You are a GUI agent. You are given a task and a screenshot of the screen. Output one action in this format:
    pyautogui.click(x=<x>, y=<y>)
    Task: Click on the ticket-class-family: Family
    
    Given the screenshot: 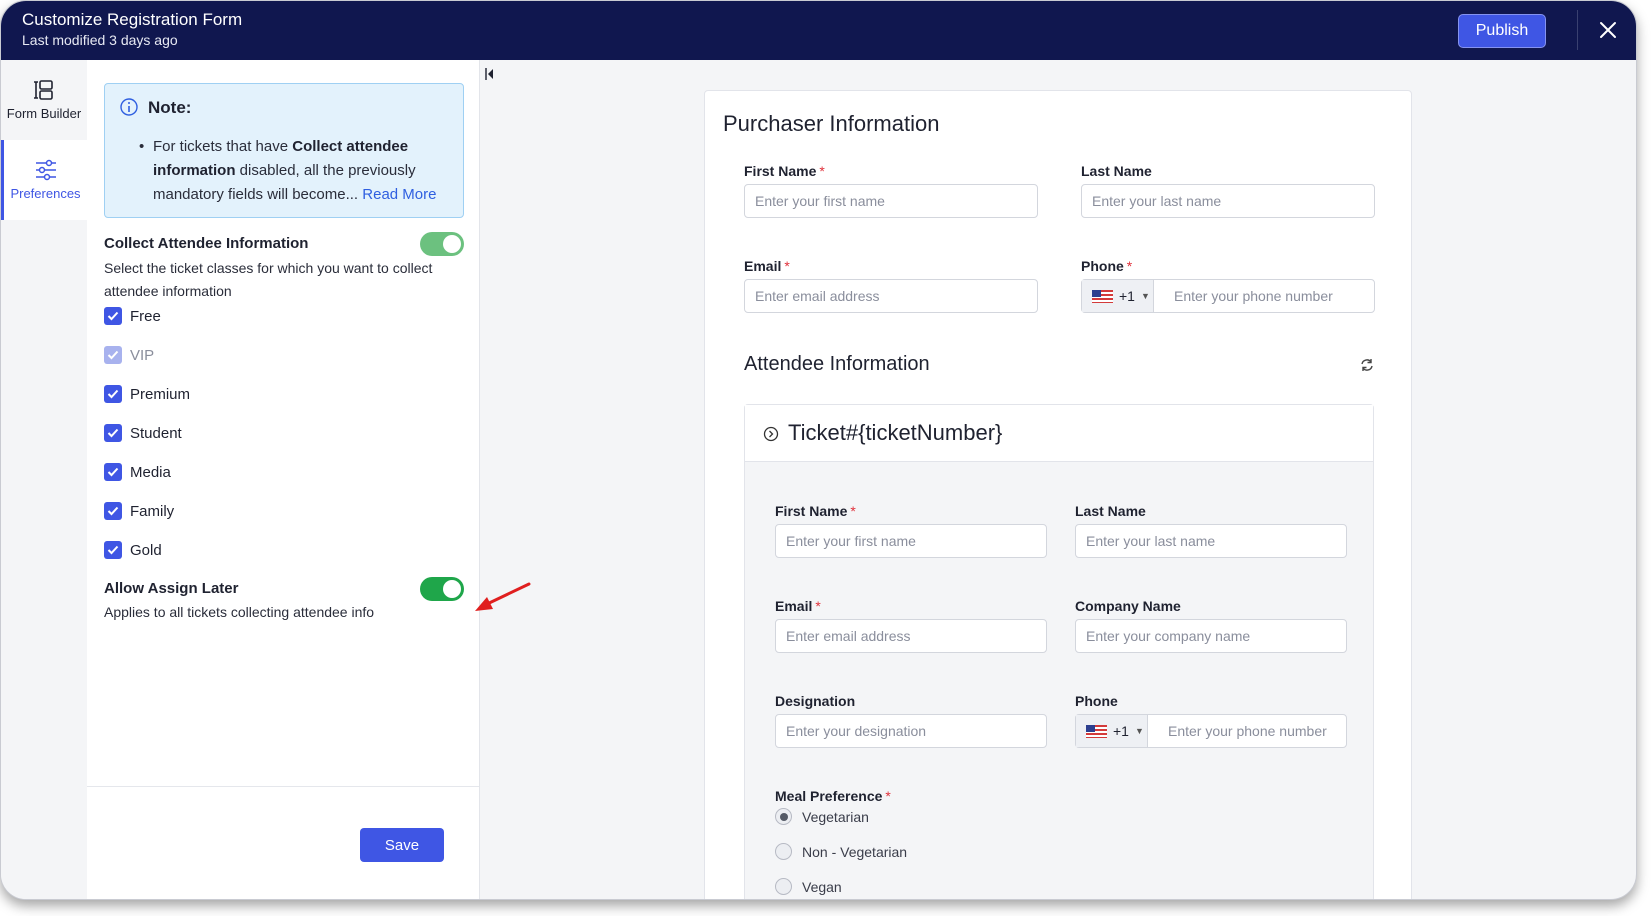 What is the action you would take?
    pyautogui.click(x=139, y=511)
    